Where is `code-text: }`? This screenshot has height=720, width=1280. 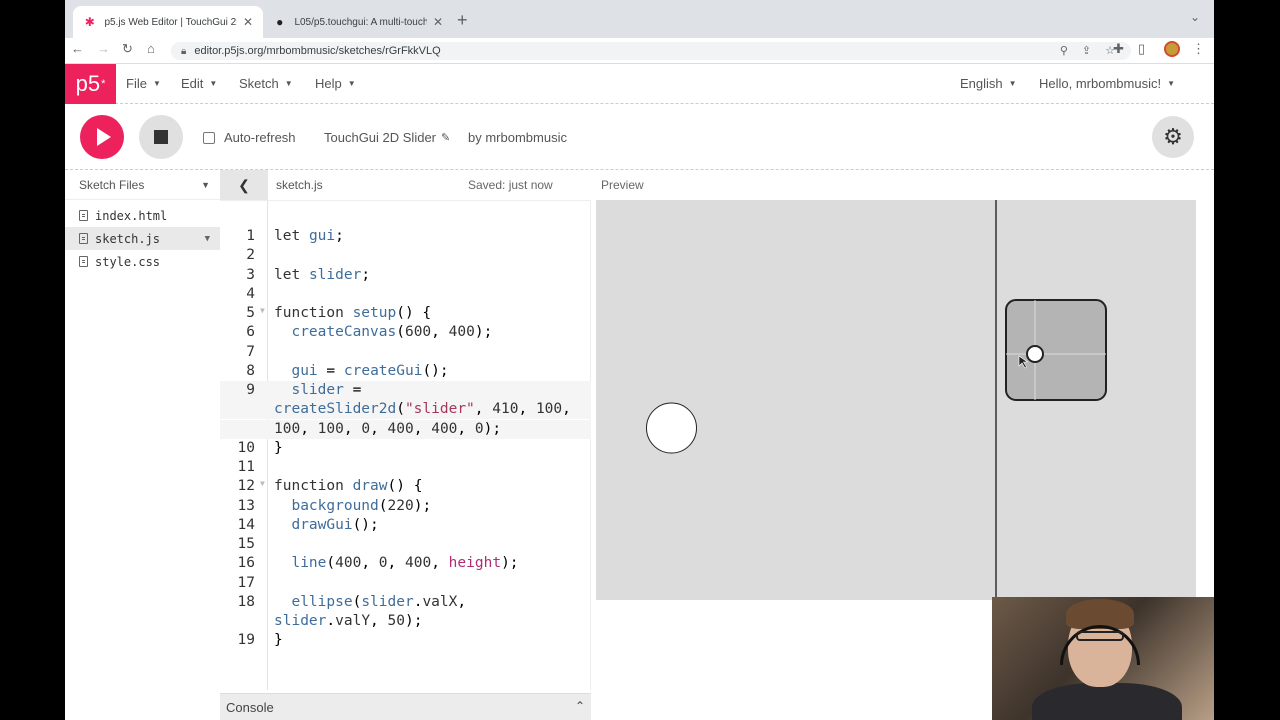 code-text: } is located at coordinates (278, 640).